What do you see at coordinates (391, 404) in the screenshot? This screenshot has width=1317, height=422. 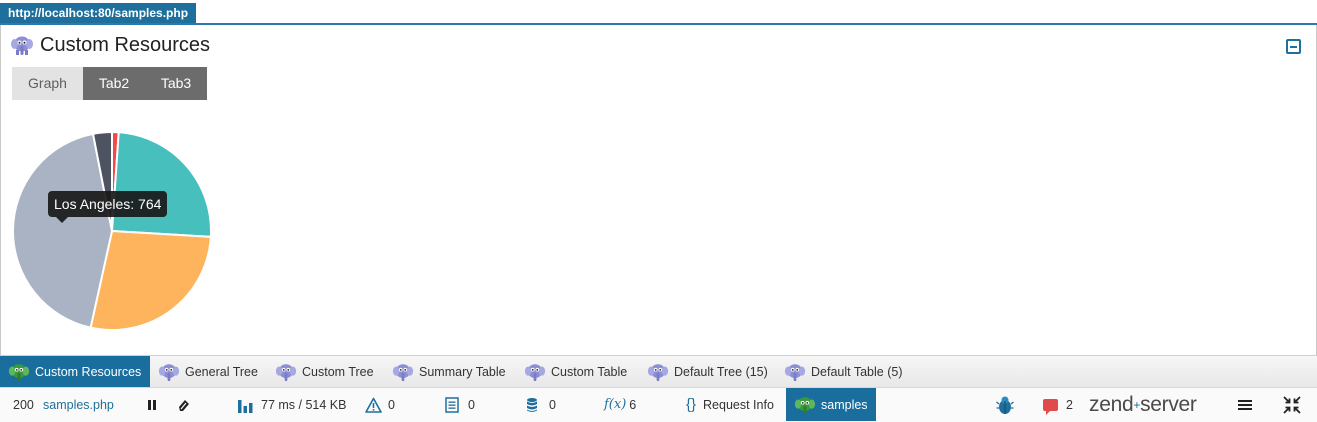 I see `warnings-count: 0` at bounding box center [391, 404].